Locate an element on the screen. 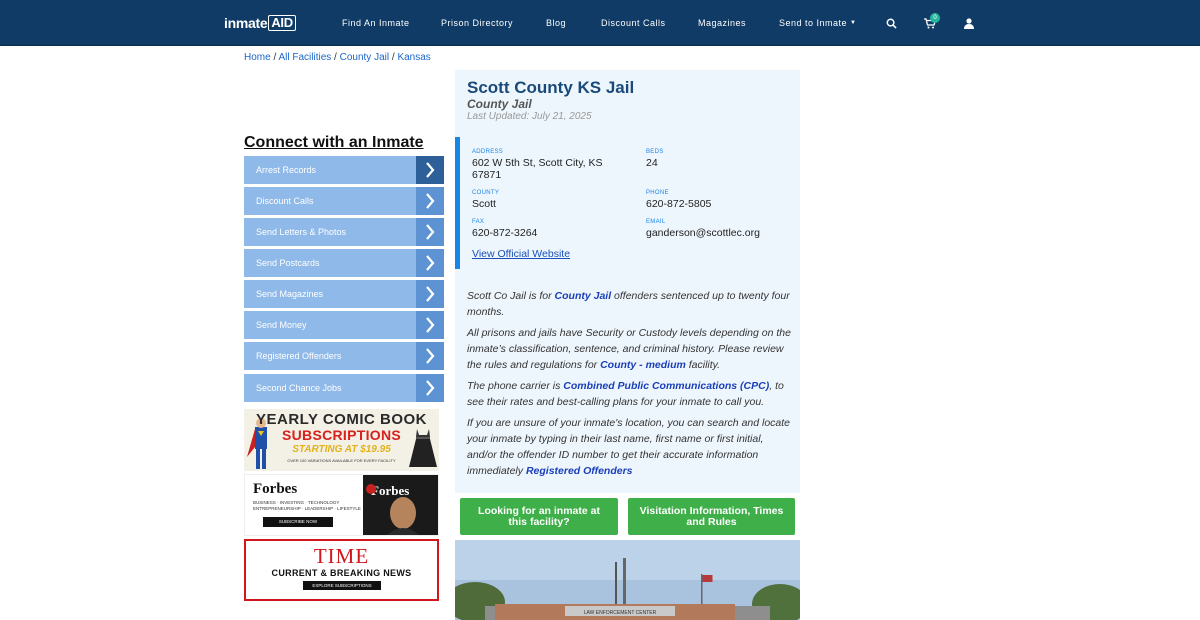 This screenshot has width=1200, height=620. address-value: 602 W 5th St, Scott City, KS 67871 is located at coordinates (537, 169).